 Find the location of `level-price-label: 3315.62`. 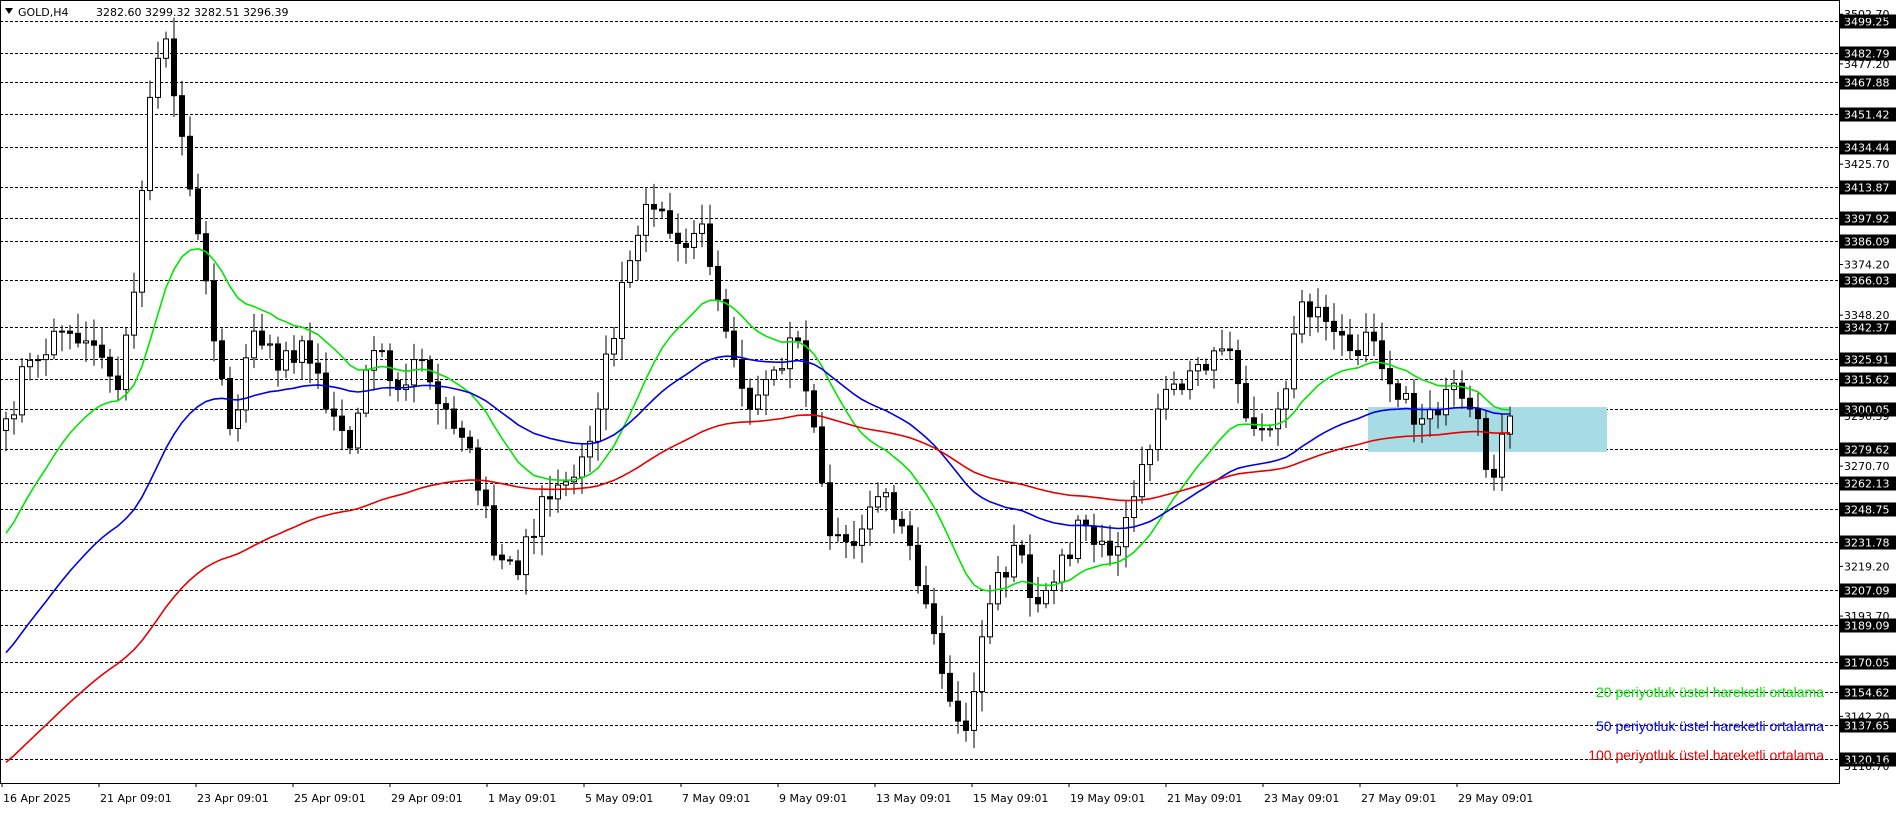

level-price-label: 3315.62 is located at coordinates (1867, 380).